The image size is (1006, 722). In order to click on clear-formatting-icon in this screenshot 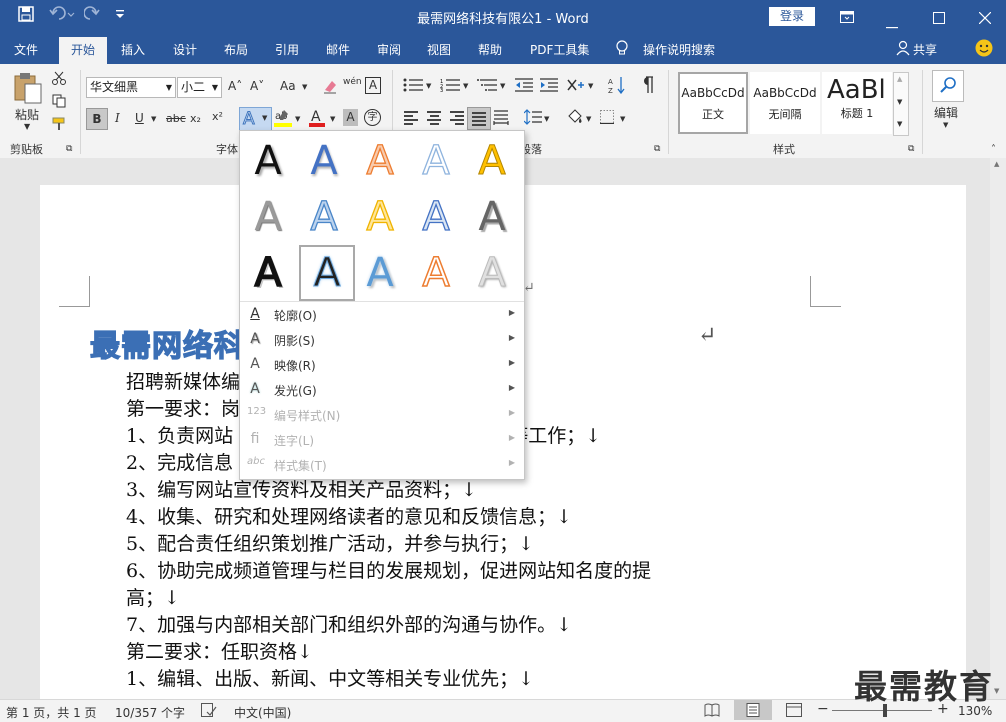, I will do `click(330, 87)`.